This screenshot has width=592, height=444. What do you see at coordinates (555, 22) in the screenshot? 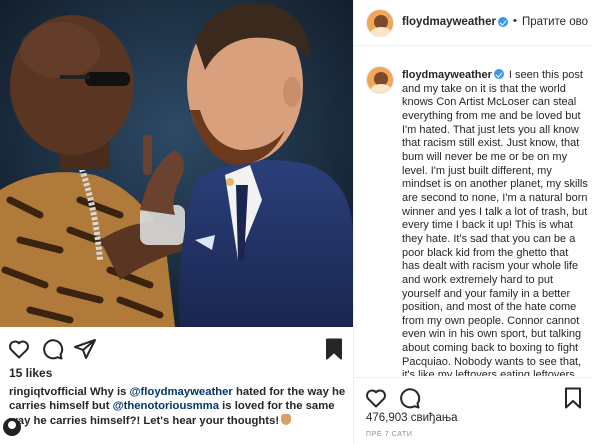
I see `follow-button: Пратите ово` at bounding box center [555, 22].